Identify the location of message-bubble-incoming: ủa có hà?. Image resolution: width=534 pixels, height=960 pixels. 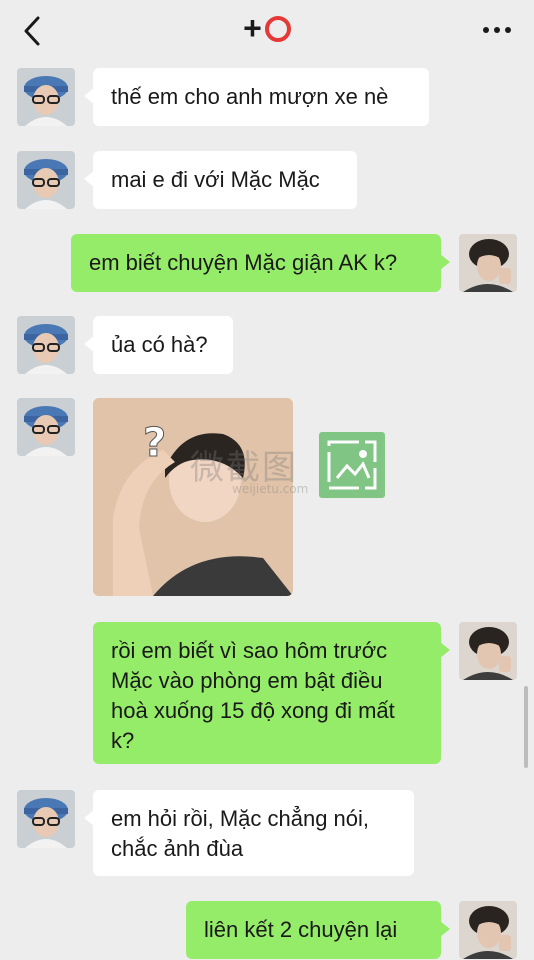
(158, 345).